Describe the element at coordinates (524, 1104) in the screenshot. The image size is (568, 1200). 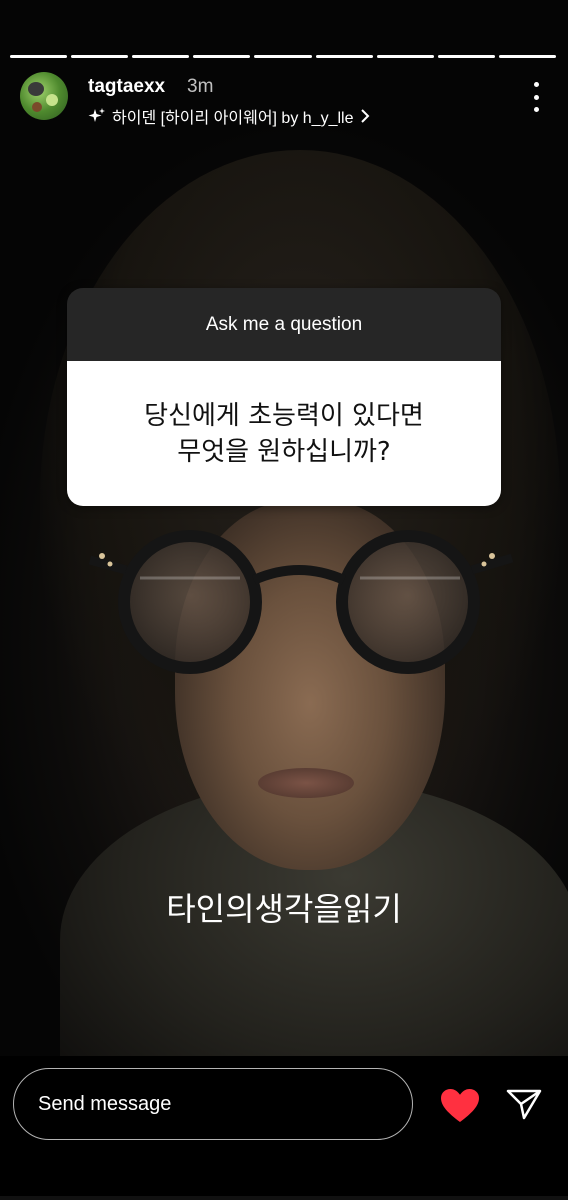
I see `send-icon` at that location.